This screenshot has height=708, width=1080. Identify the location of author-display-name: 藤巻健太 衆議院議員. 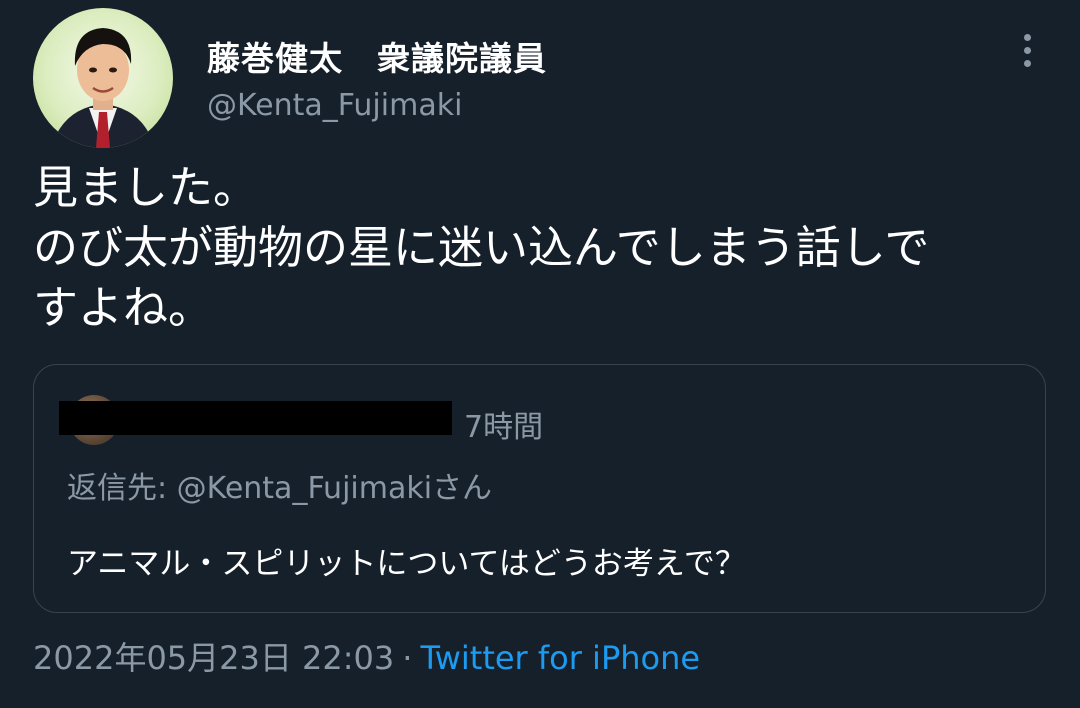
(377, 56).